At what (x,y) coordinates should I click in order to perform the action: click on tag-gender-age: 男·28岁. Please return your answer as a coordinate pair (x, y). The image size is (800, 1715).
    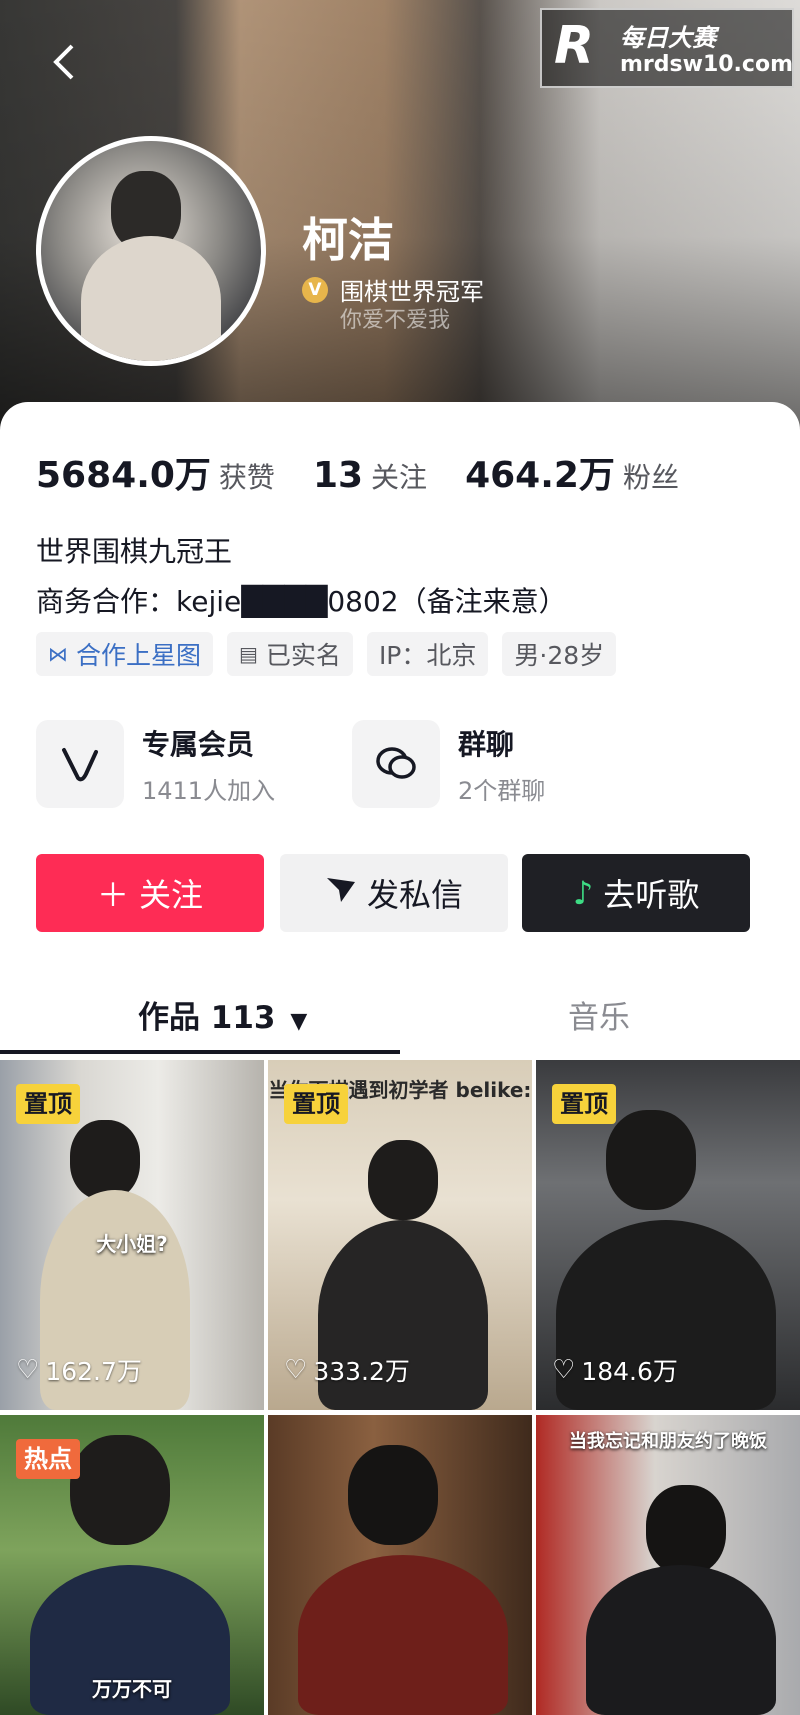
    Looking at the image, I should click on (559, 654).